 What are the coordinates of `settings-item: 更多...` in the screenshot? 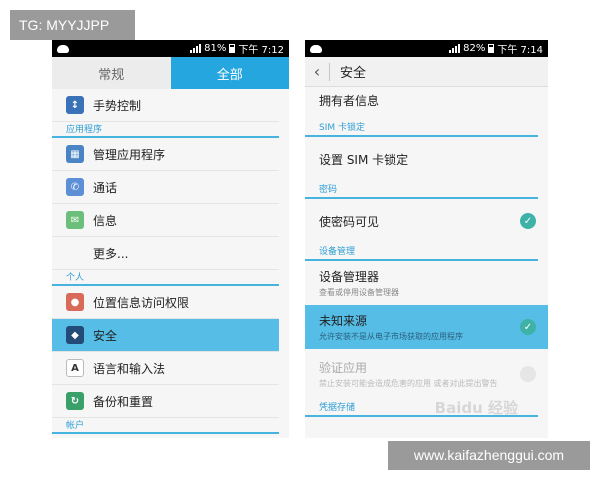 It's located at (165, 253).